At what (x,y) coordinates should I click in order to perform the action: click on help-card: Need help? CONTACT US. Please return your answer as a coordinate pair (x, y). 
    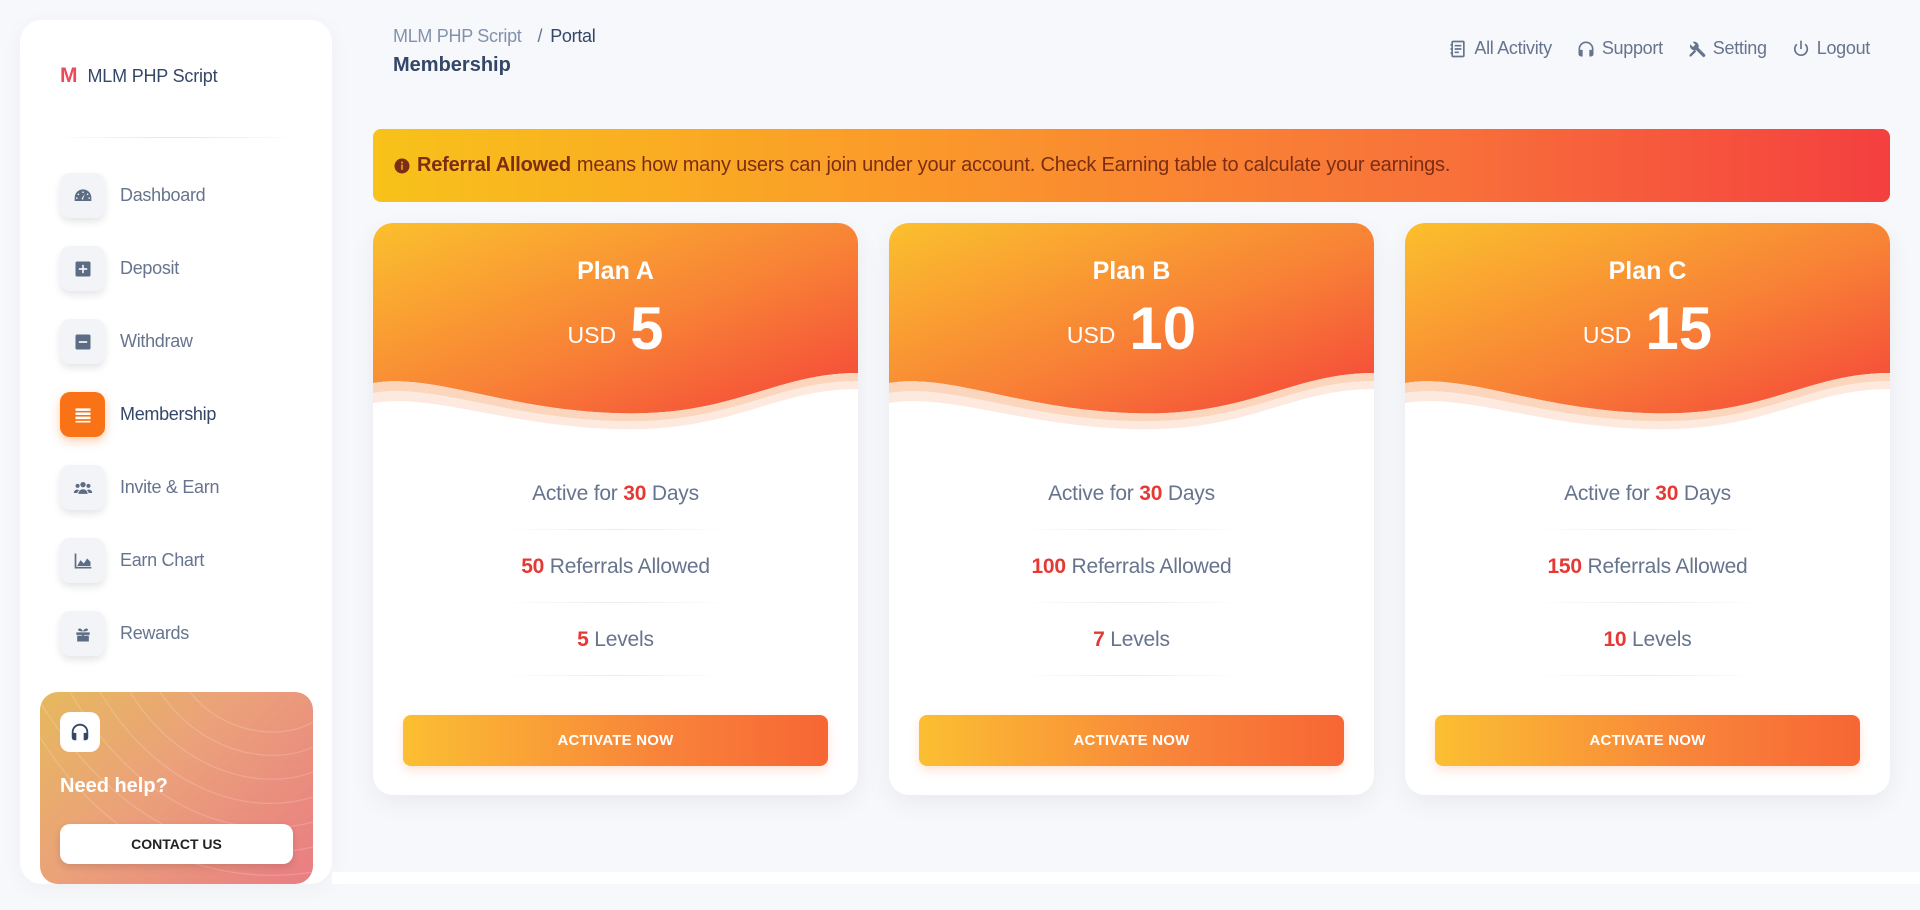
    Looking at the image, I should click on (176, 788).